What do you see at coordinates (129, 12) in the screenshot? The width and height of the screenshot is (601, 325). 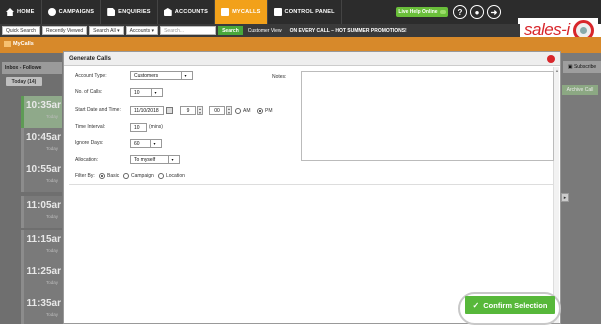 I see `nav-enquiries: ENQUIRIES` at bounding box center [129, 12].